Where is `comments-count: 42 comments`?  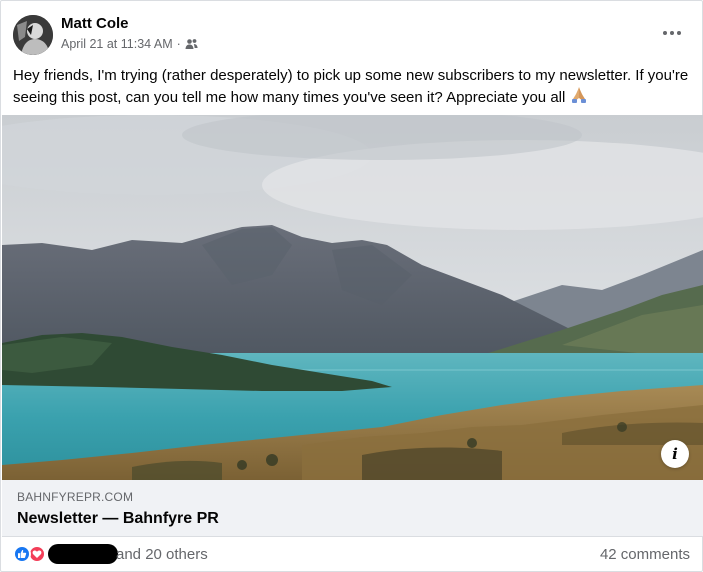
comments-count: 42 comments is located at coordinates (645, 554).